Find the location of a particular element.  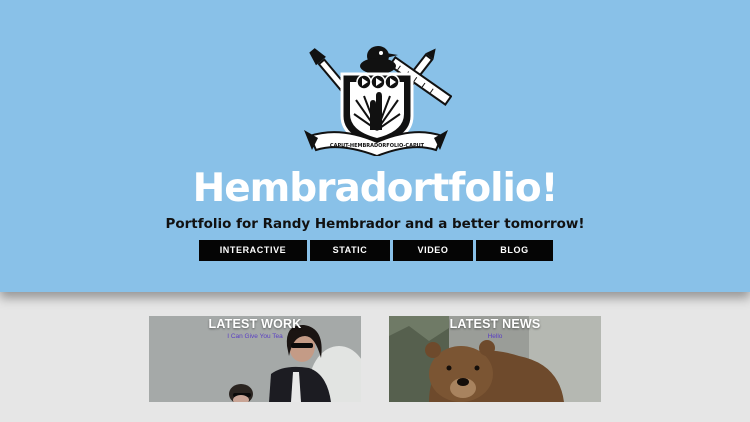

nav-video: VIDEO is located at coordinates (433, 250).